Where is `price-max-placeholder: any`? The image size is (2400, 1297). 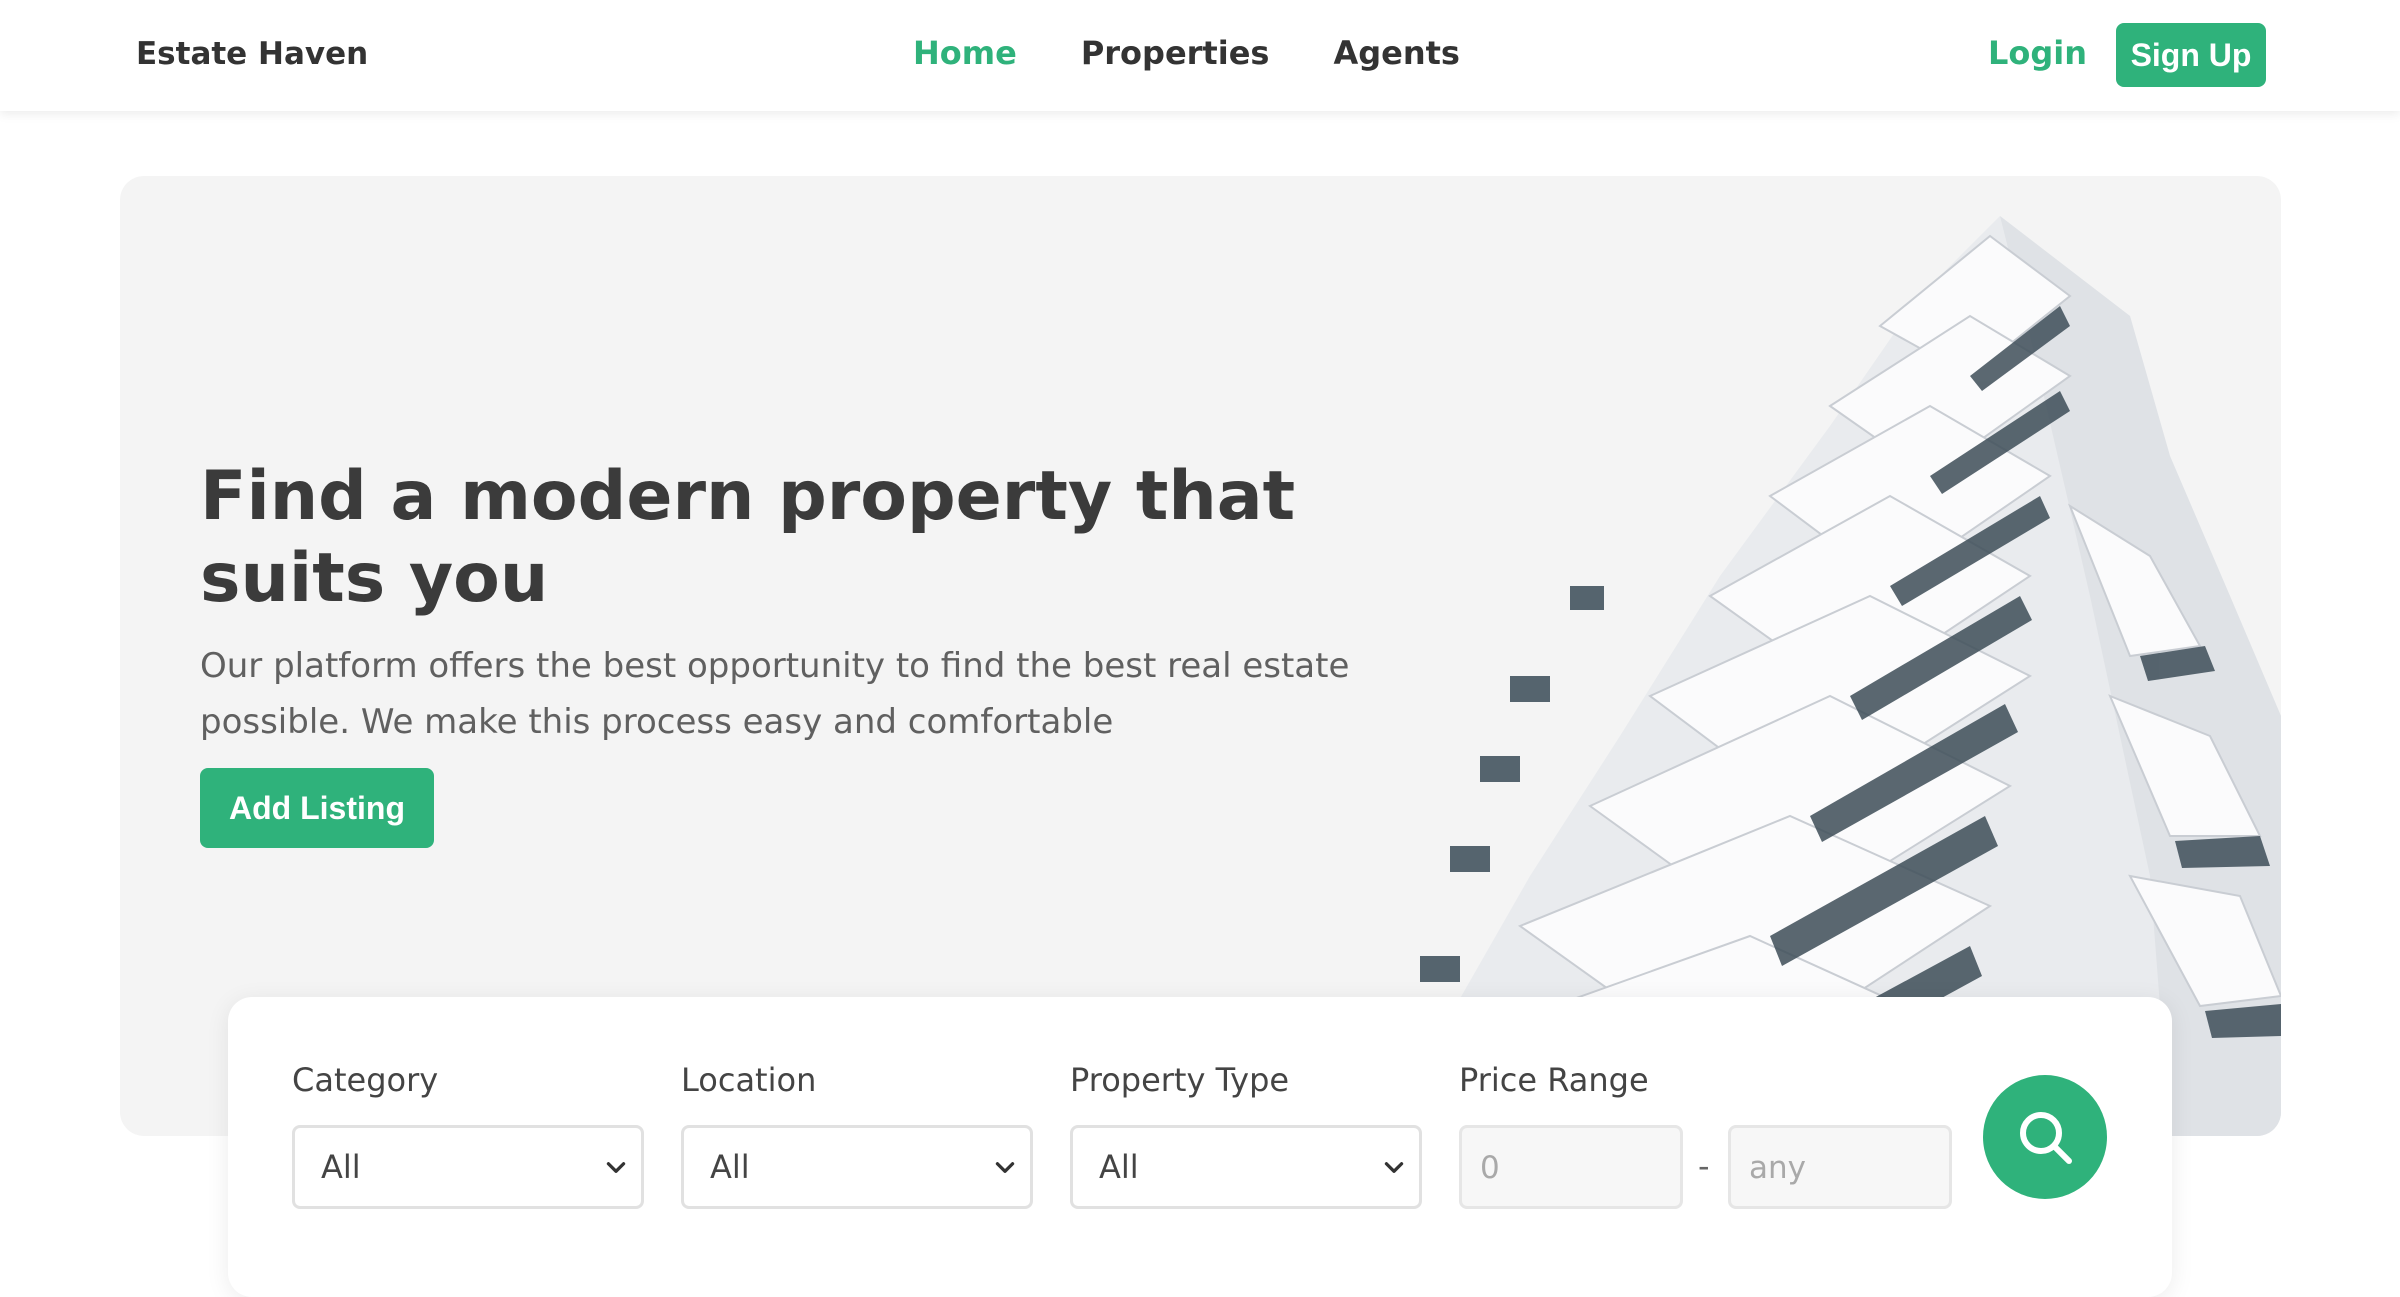 price-max-placeholder: any is located at coordinates (1777, 1168).